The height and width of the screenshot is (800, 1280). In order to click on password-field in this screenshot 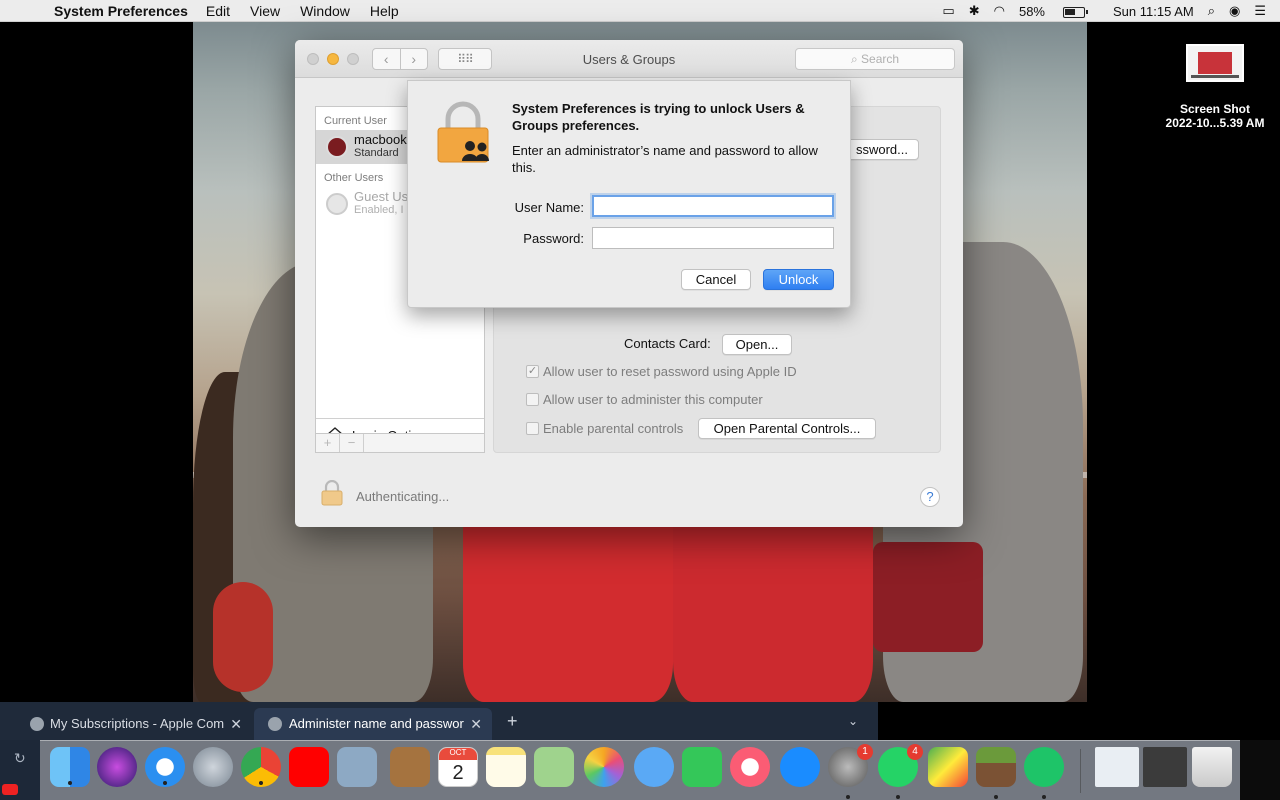, I will do `click(713, 238)`.